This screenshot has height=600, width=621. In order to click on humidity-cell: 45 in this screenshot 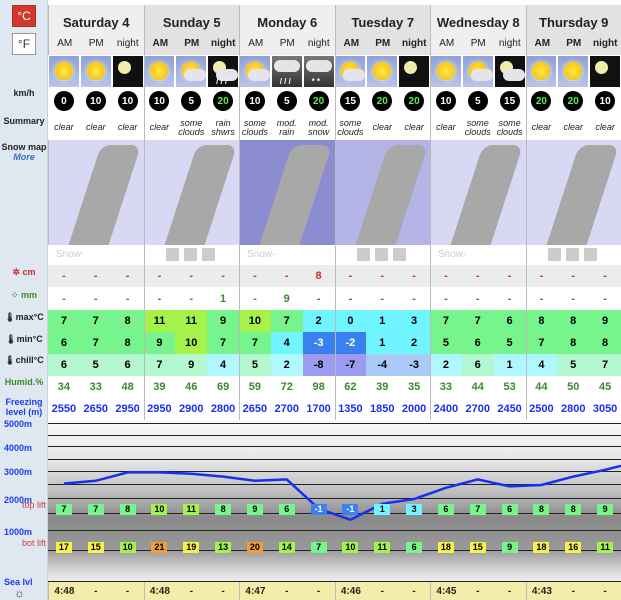, I will do `click(605, 387)`.